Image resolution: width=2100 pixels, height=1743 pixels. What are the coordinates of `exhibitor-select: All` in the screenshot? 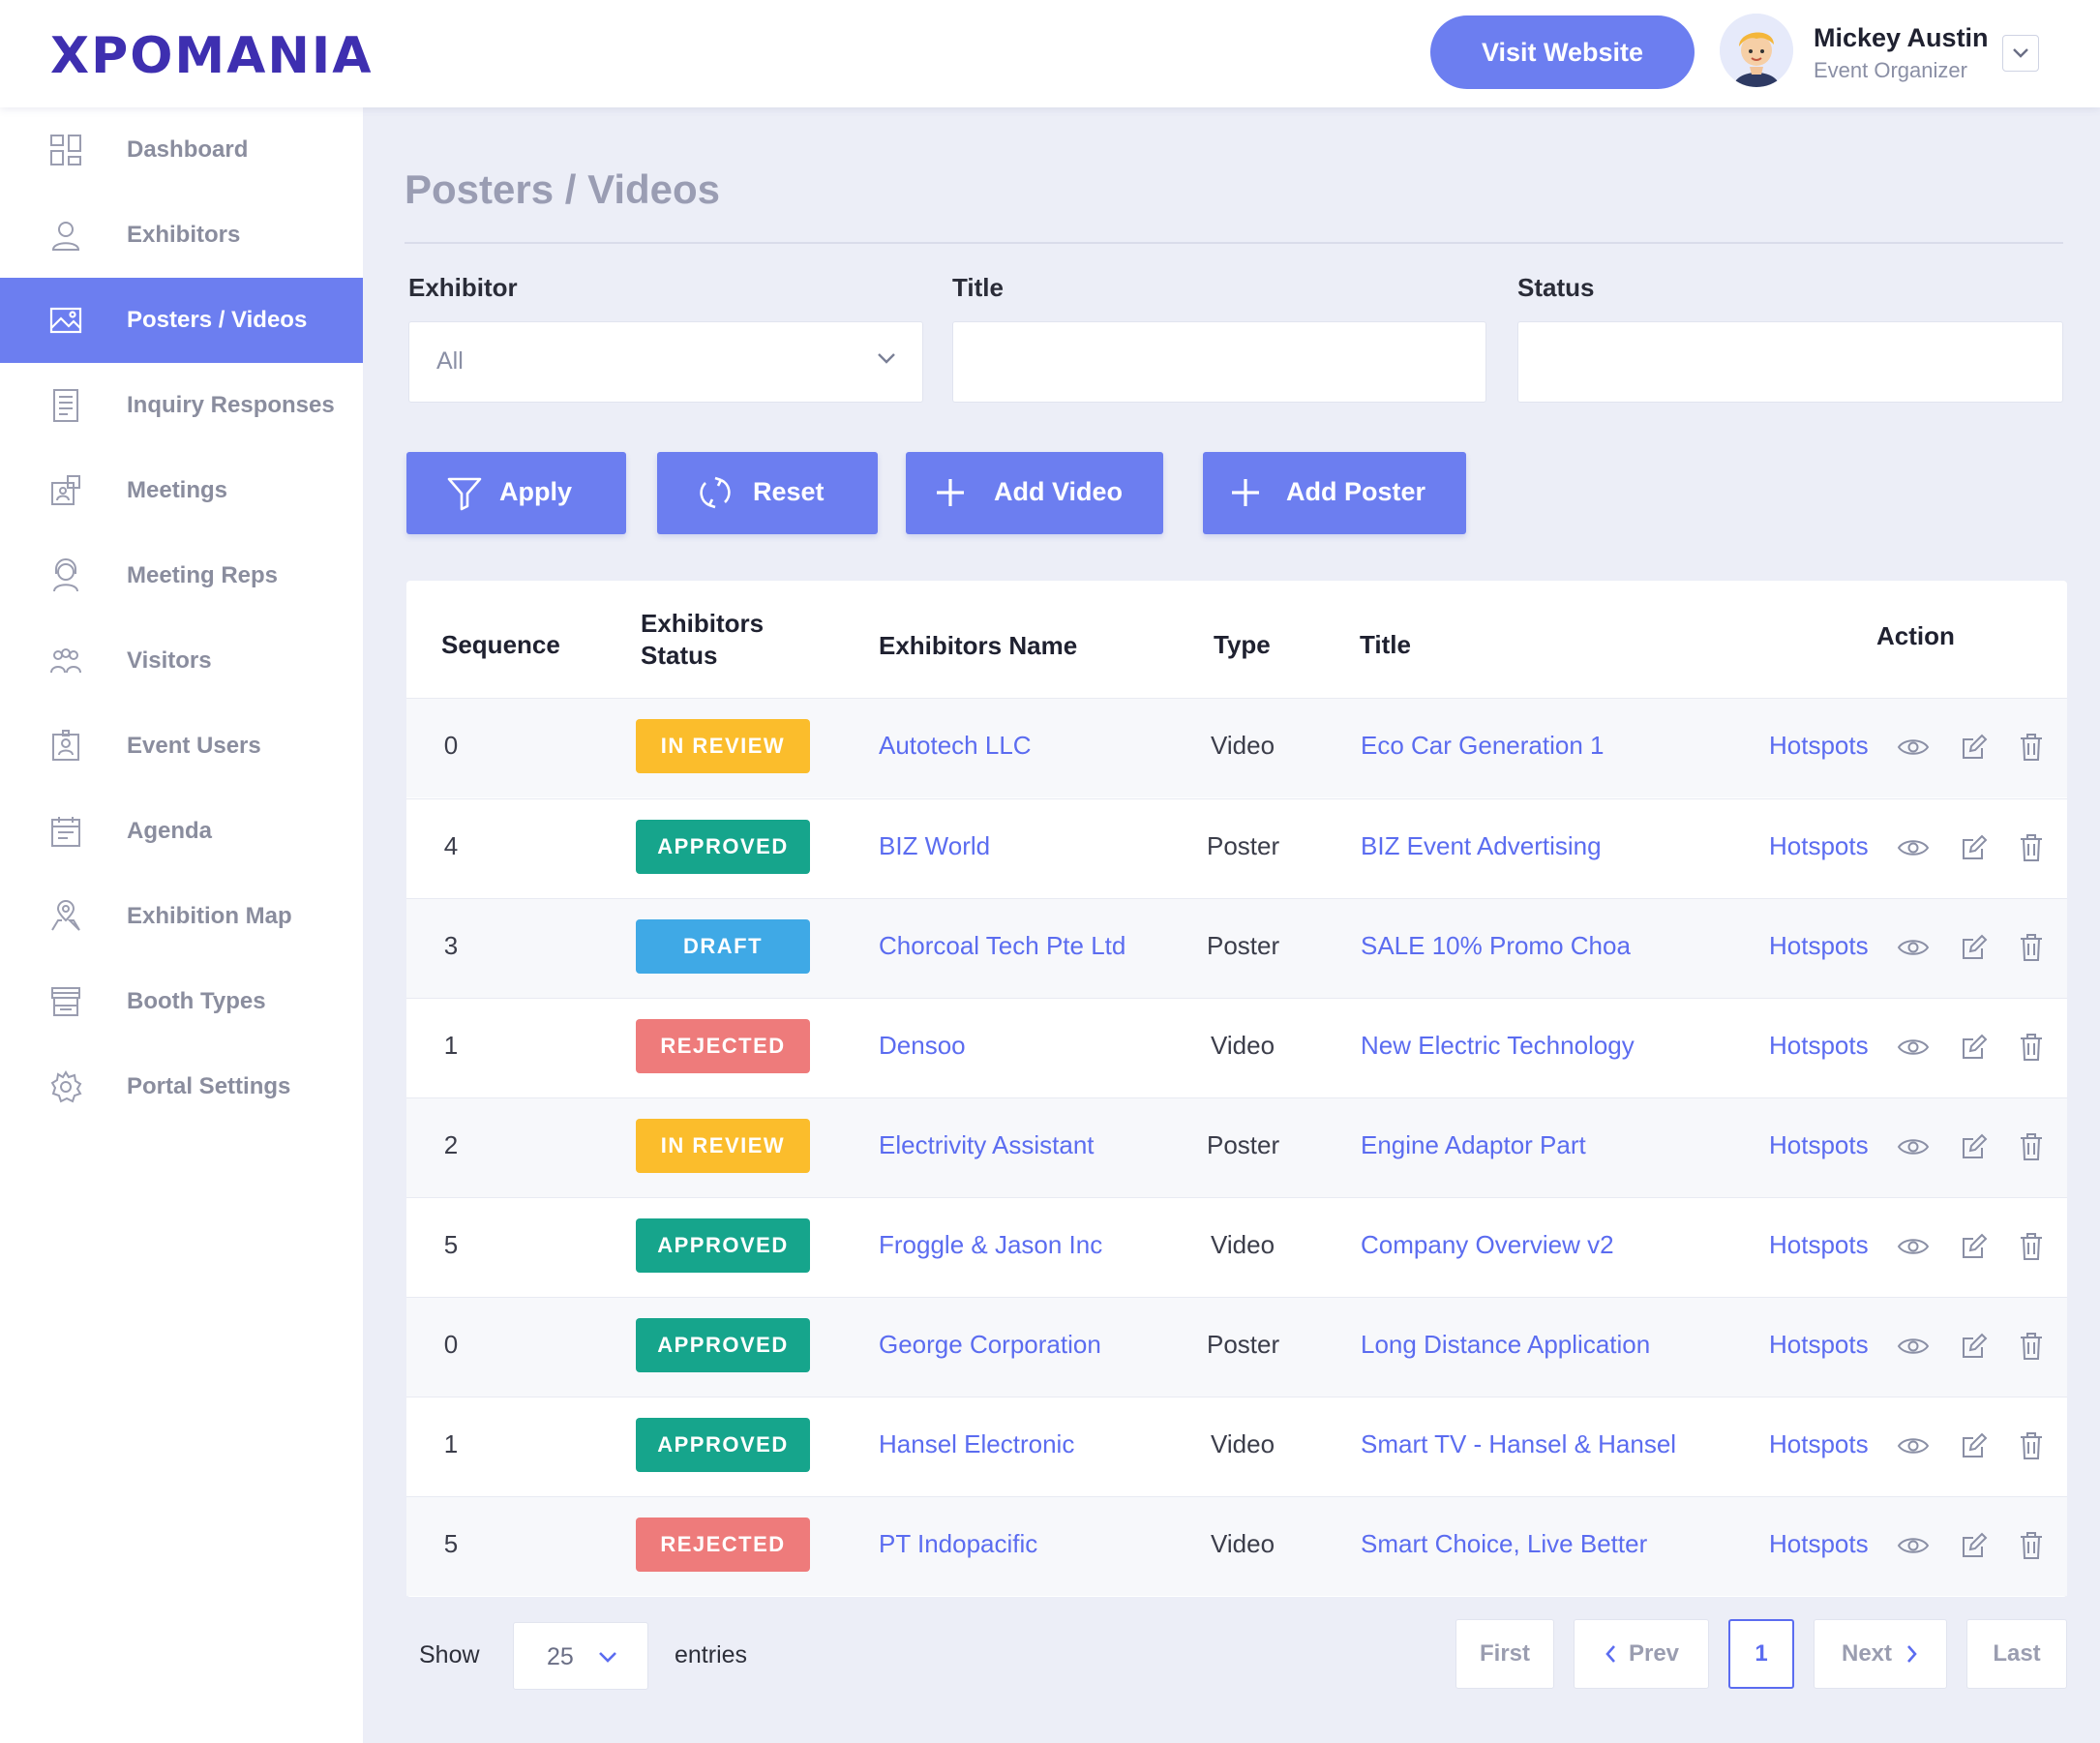 It's located at (666, 362).